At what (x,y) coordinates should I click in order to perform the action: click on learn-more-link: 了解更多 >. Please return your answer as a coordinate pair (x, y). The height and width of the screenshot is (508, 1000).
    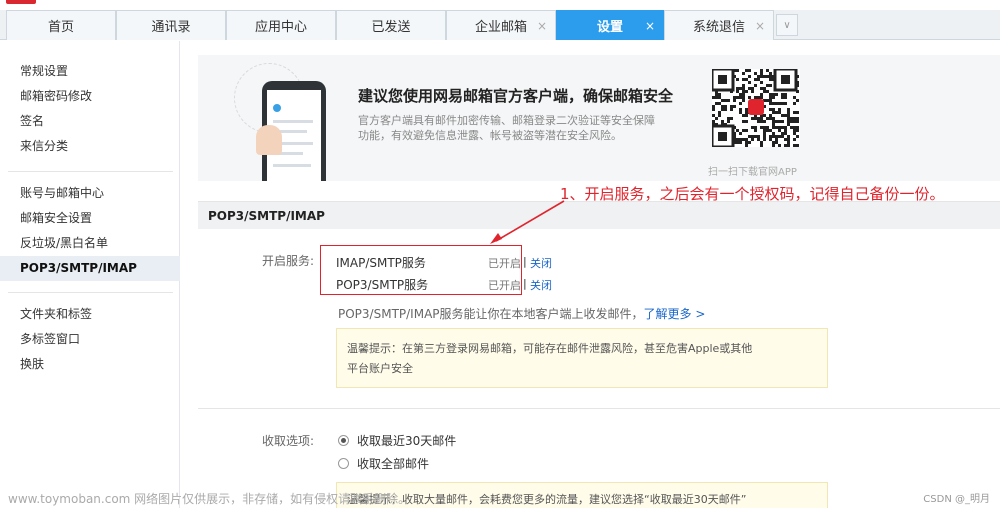
    Looking at the image, I should click on (675, 314).